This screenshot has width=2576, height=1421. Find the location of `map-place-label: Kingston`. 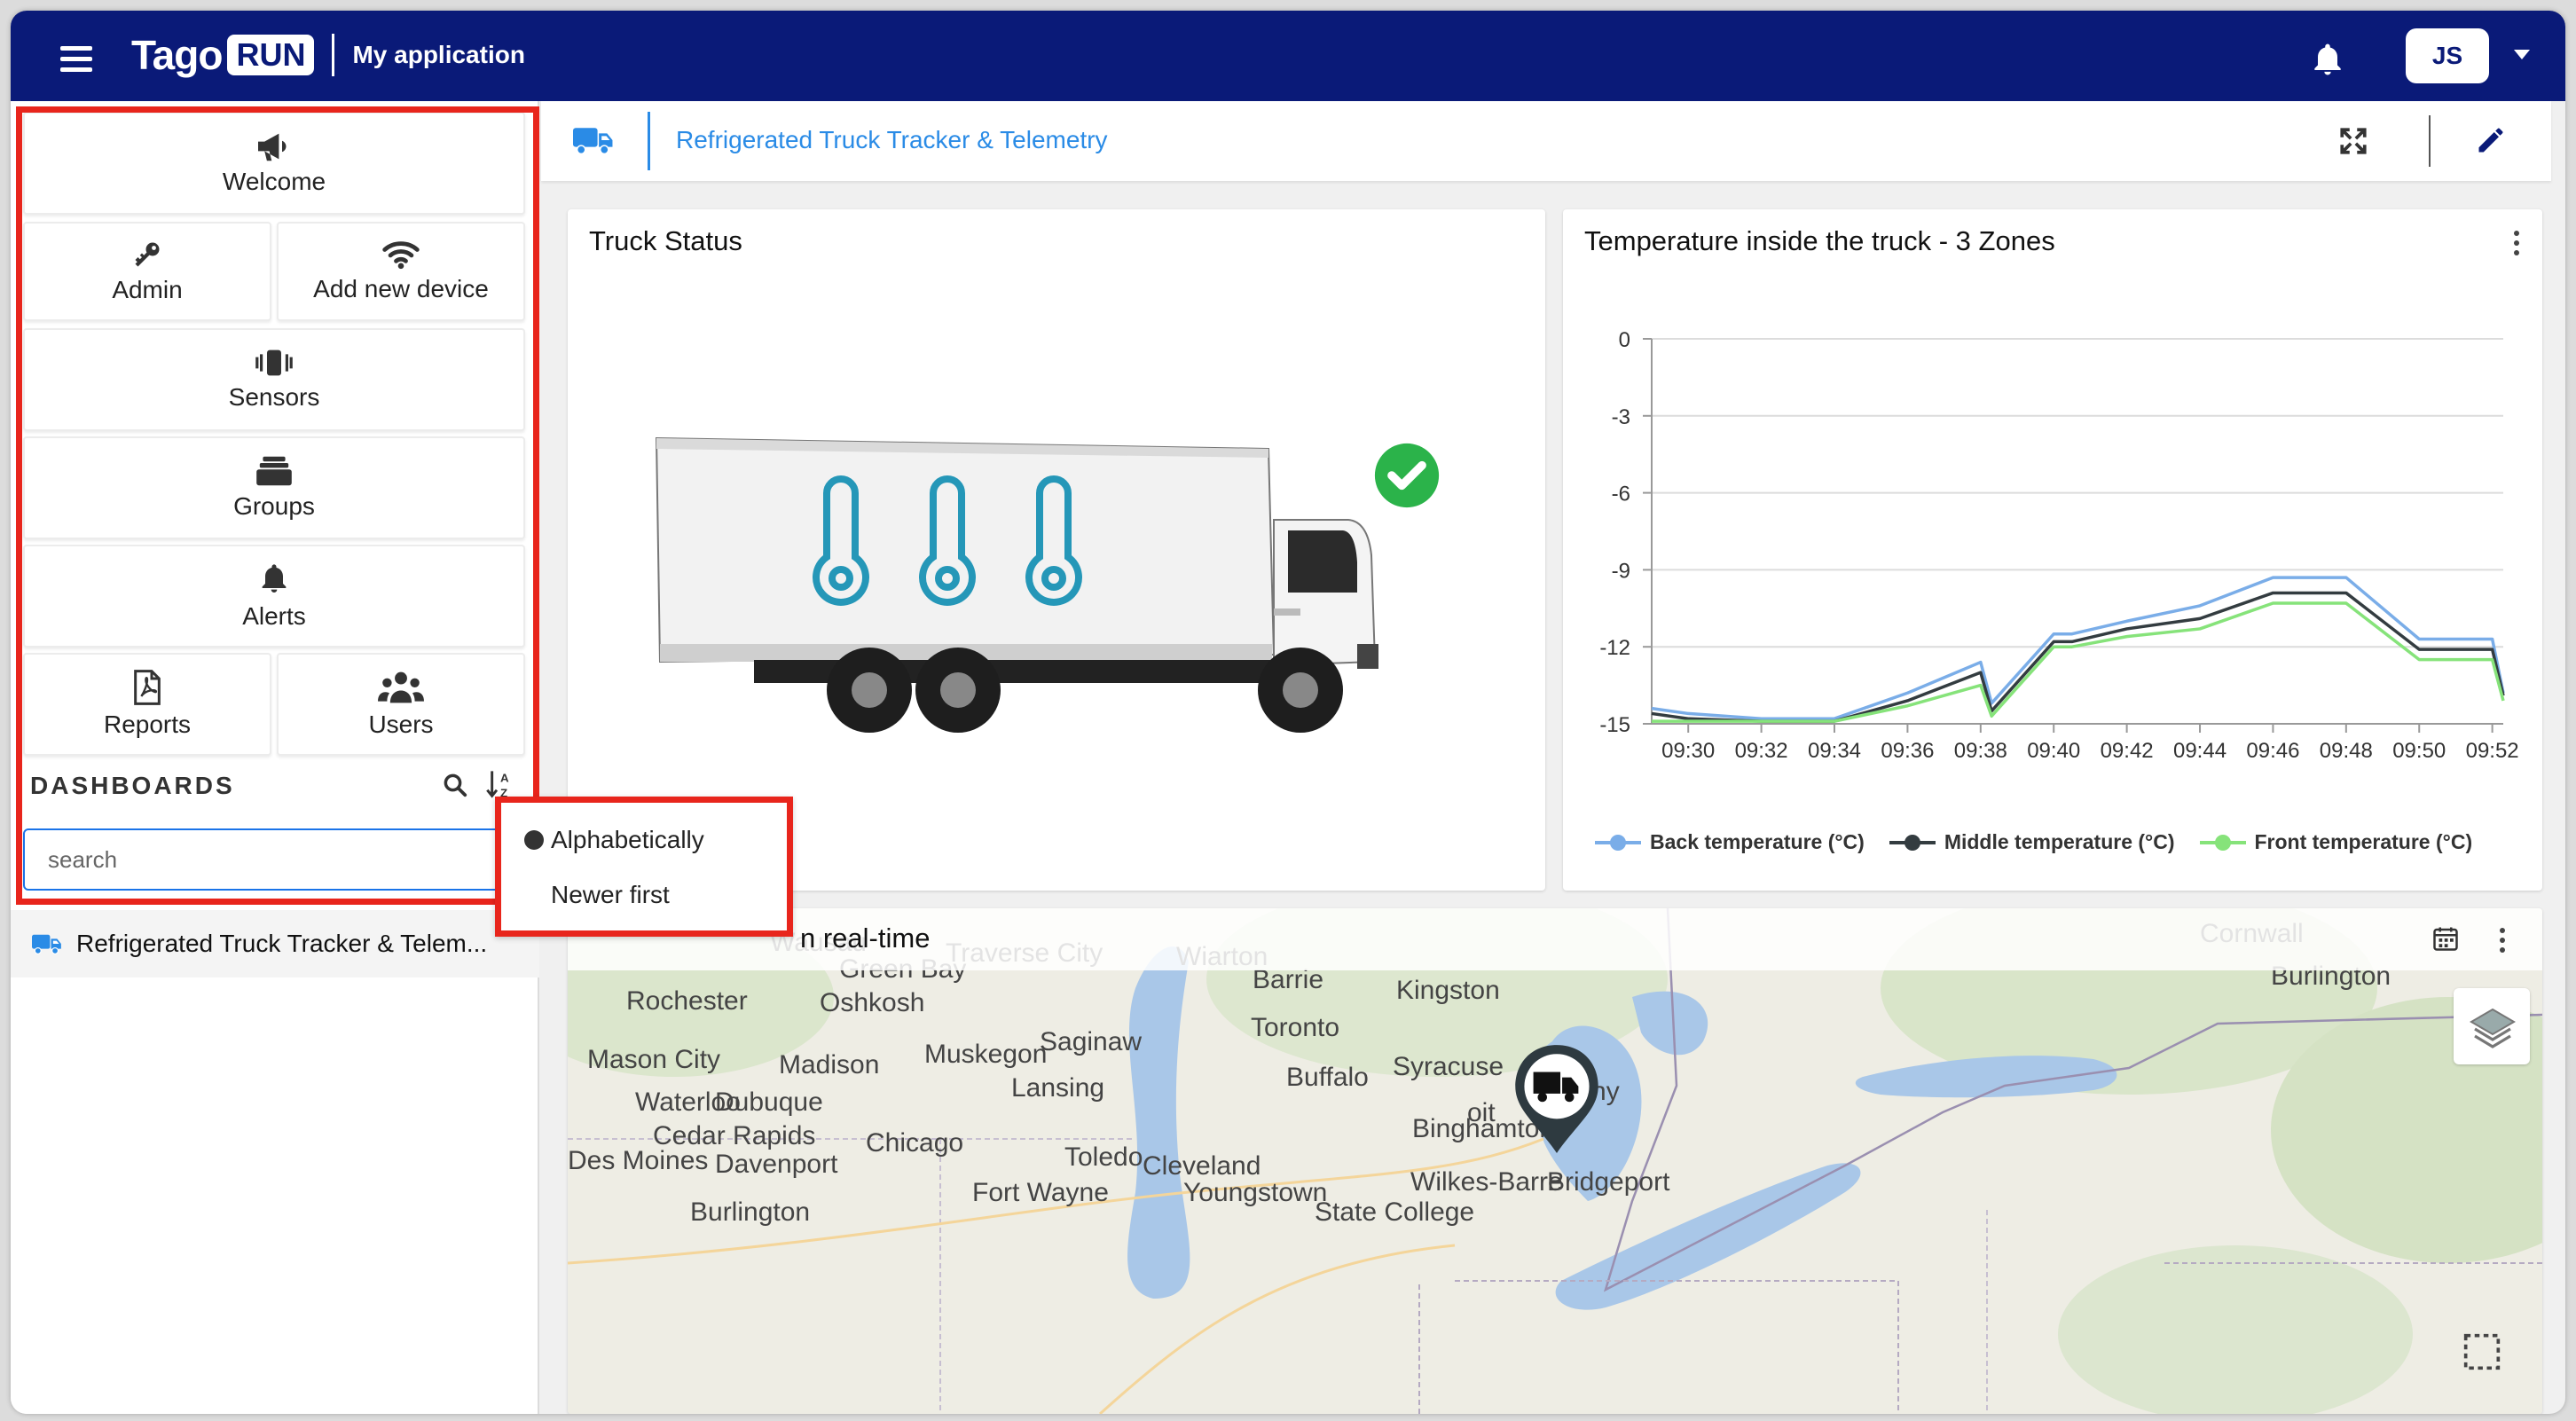

map-place-label: Kingston is located at coordinates (1448, 990).